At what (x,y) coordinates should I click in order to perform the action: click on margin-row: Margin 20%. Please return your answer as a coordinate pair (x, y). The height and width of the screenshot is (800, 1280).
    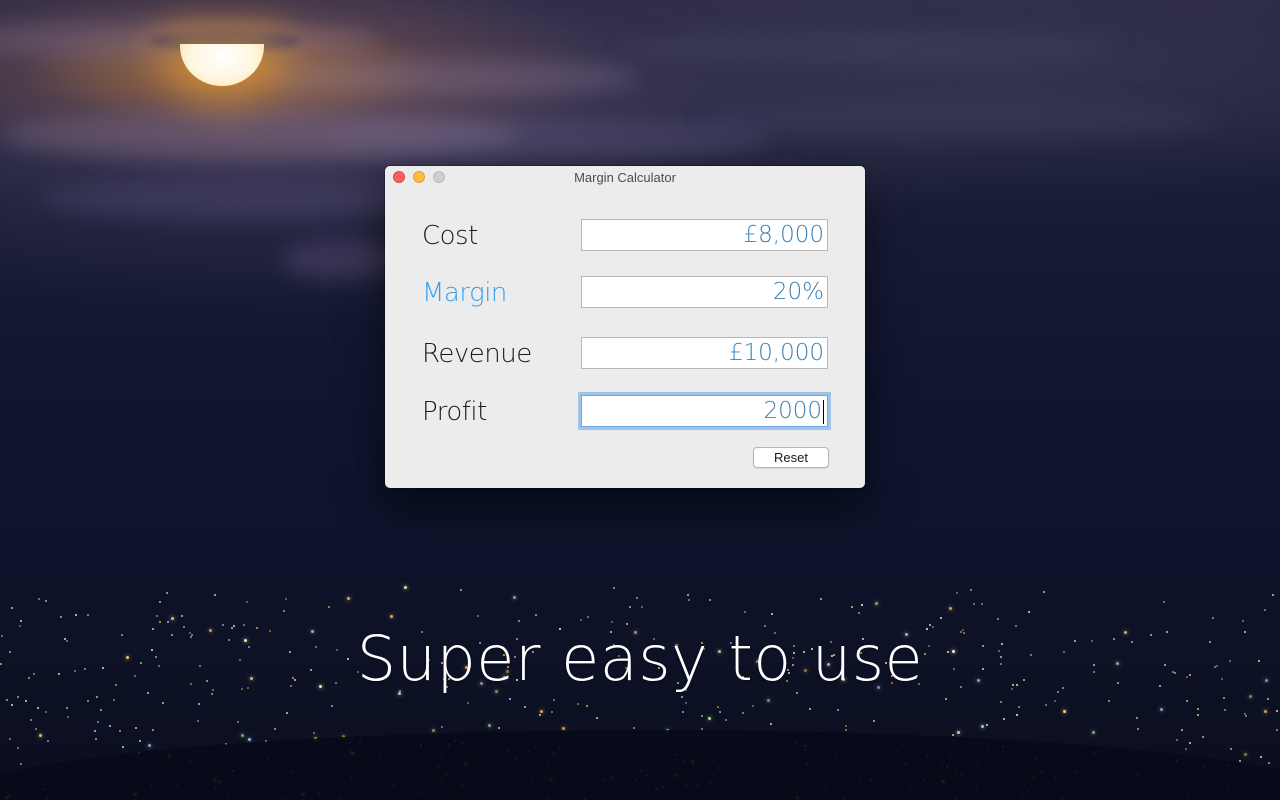
    Looking at the image, I should click on (625, 293).